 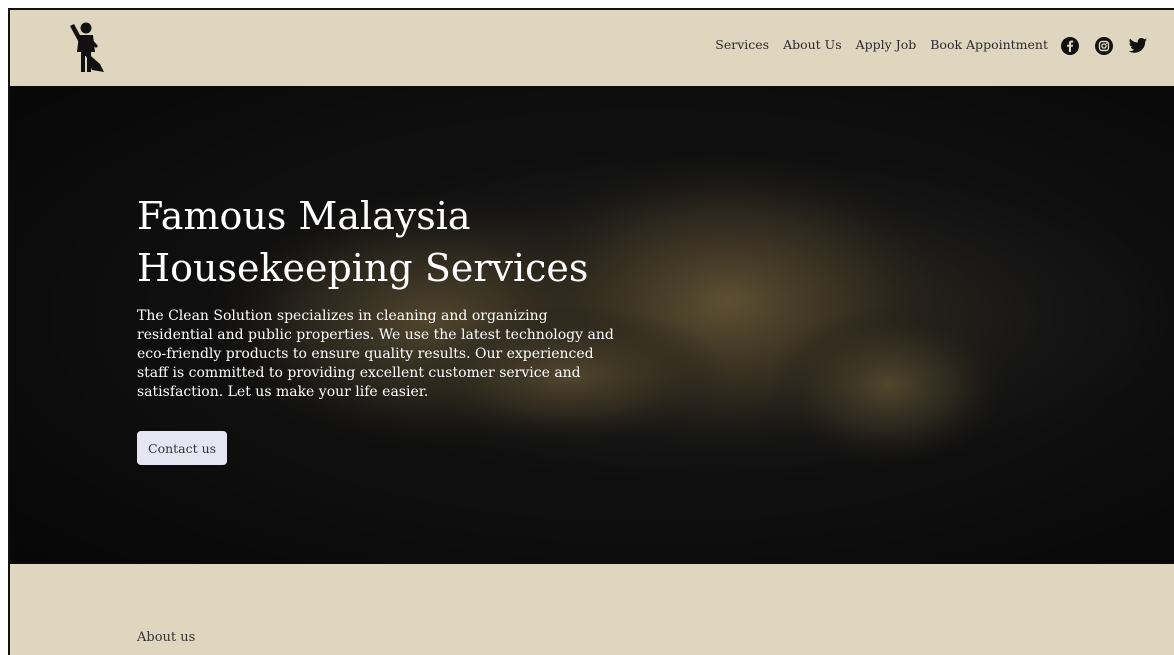 I want to click on logo-cleaner-icon, so click(x=86, y=48).